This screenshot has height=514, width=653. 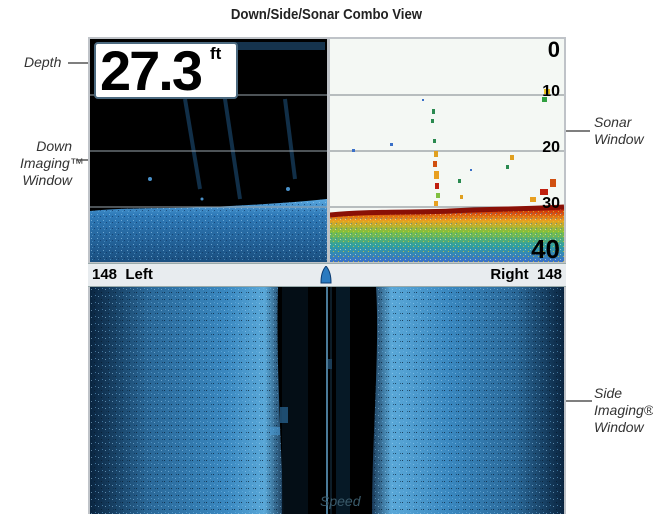 I want to click on side-imaging-callout: Side Imaging® Window, so click(x=623, y=410).